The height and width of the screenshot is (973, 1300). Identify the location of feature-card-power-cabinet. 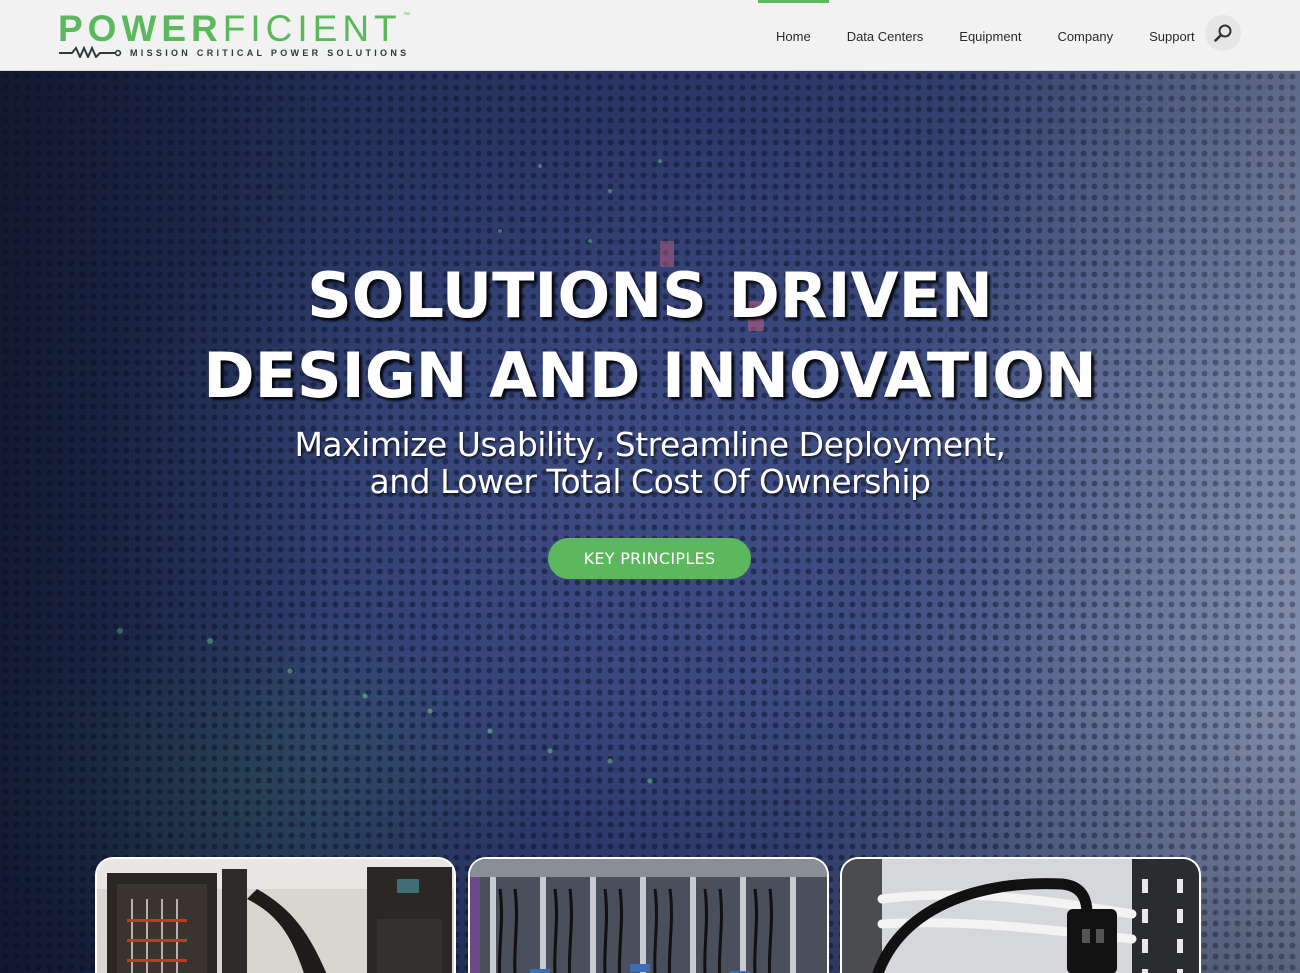
(275, 915).